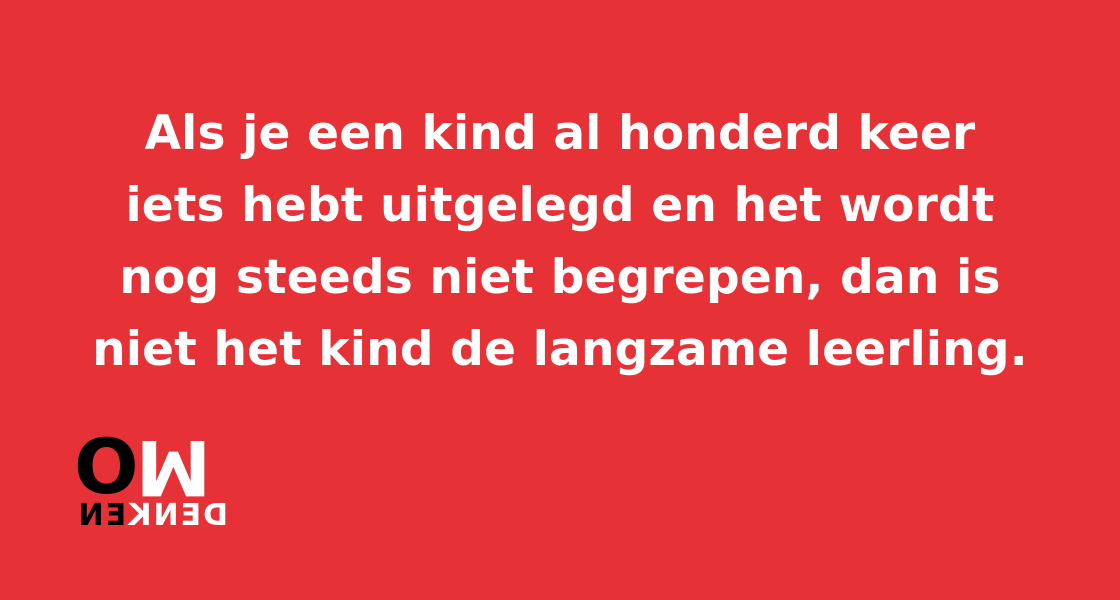 The height and width of the screenshot is (600, 1120). I want to click on logo-en-part: EN, so click(101, 515).